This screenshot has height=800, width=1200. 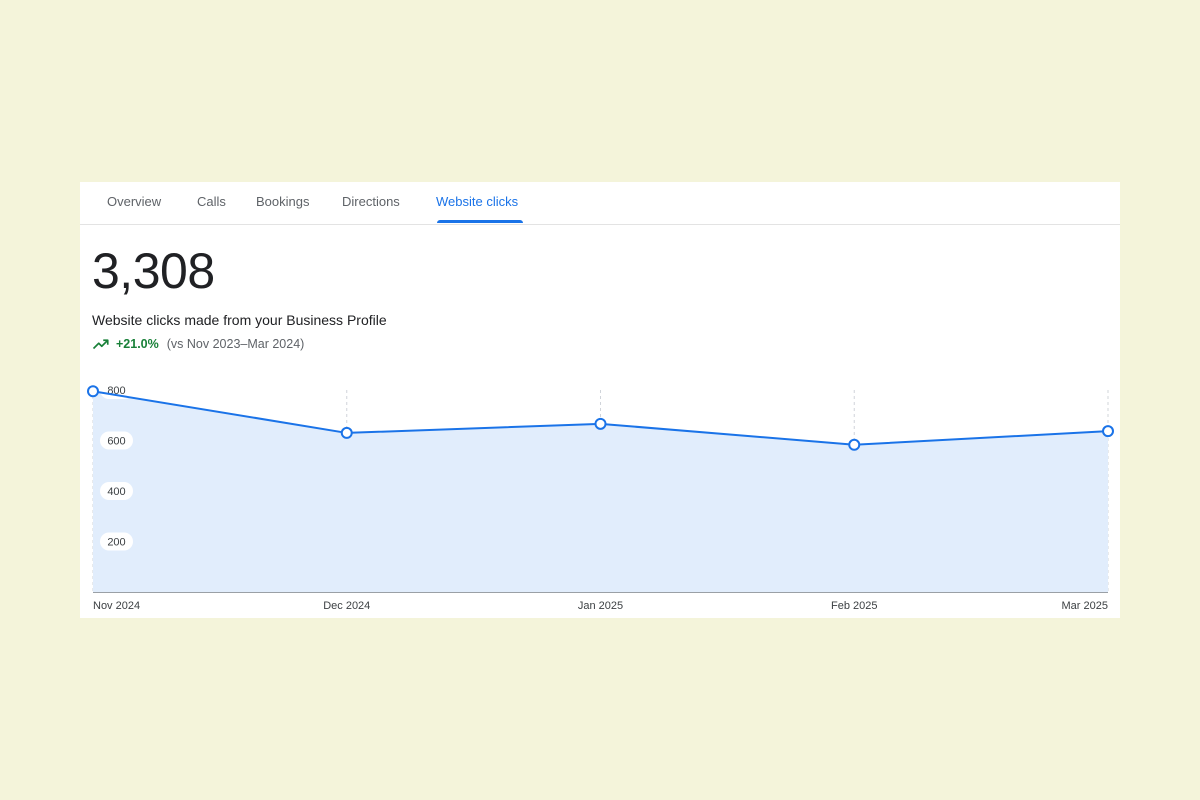 What do you see at coordinates (1085, 606) in the screenshot?
I see `x-tick-label: Mar 2025` at bounding box center [1085, 606].